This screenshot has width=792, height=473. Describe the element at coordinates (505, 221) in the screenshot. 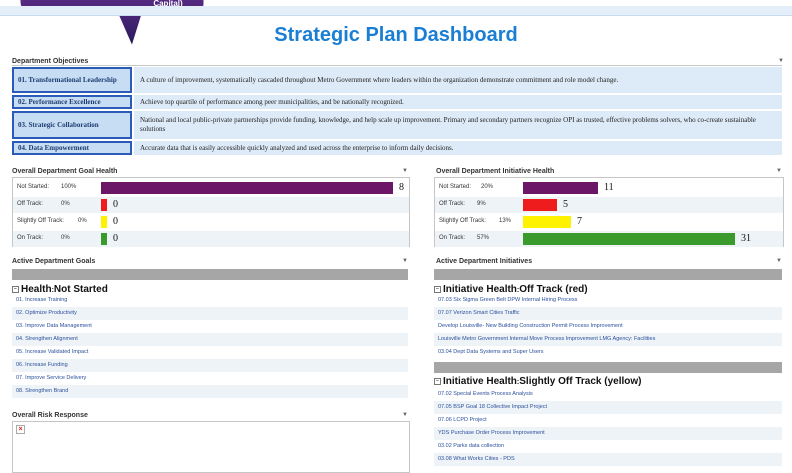

I see `health-pct: 13%` at that location.